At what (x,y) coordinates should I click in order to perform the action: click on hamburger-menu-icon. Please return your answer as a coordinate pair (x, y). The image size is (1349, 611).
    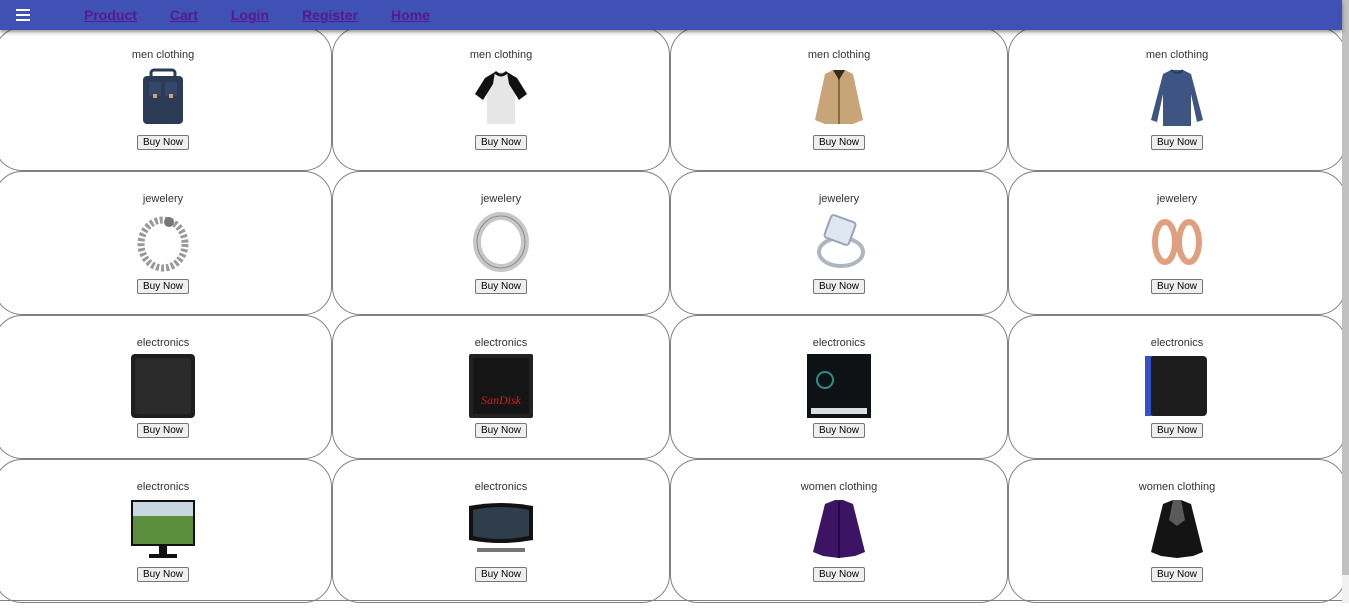
    Looking at the image, I should click on (23, 15).